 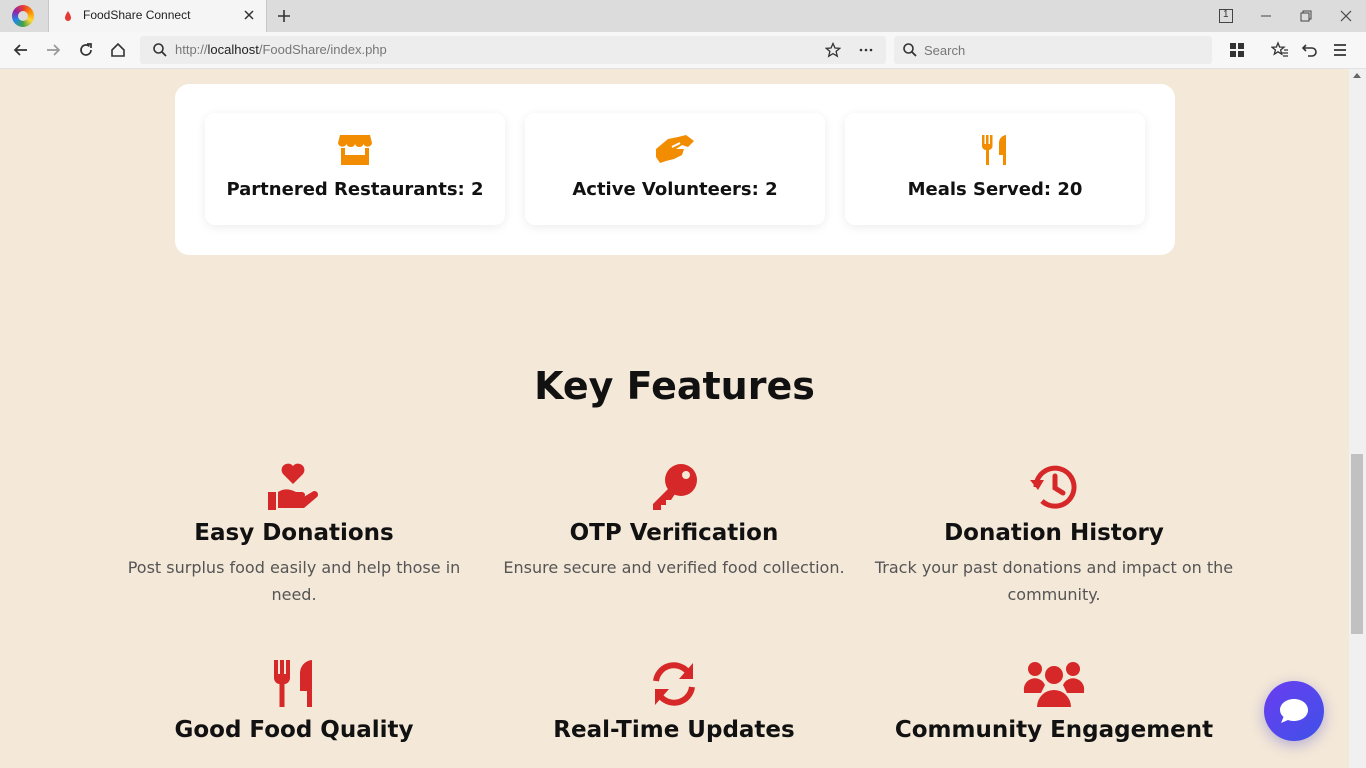 What do you see at coordinates (1237, 50) in the screenshot?
I see `grid-apps-icon` at bounding box center [1237, 50].